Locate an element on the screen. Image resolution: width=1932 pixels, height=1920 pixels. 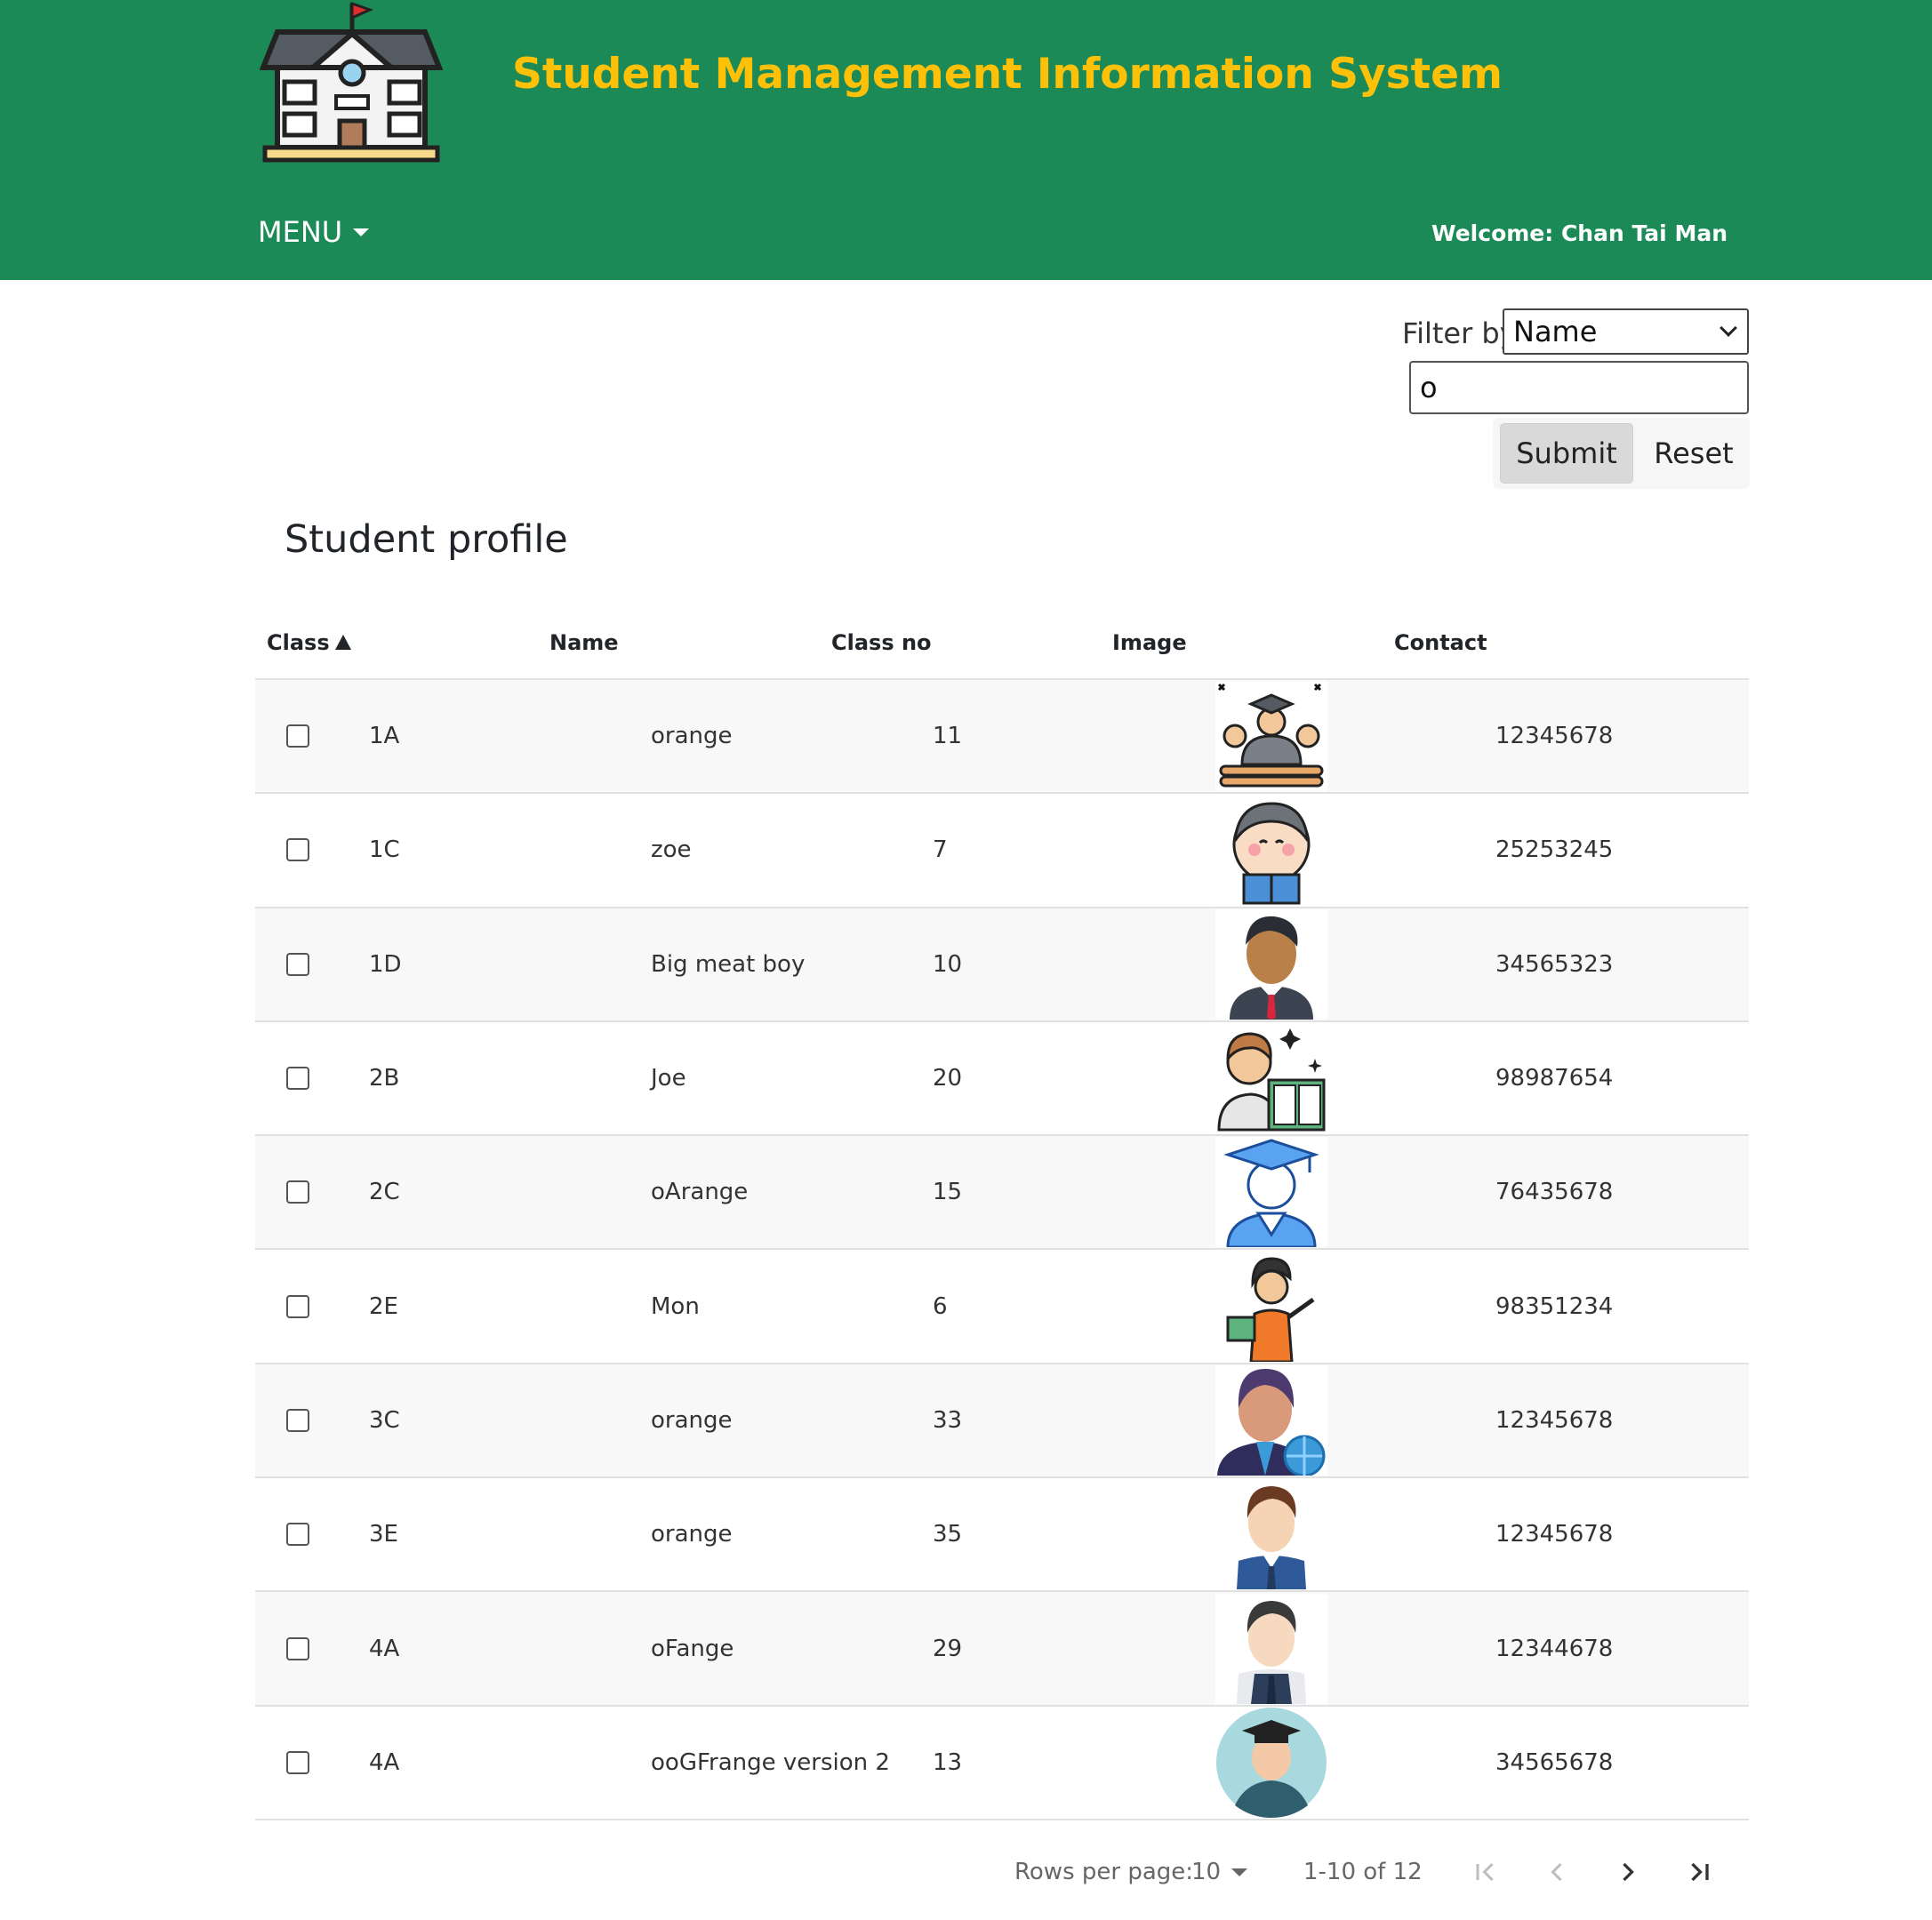
cell-class-no: 7 is located at coordinates (941, 850).